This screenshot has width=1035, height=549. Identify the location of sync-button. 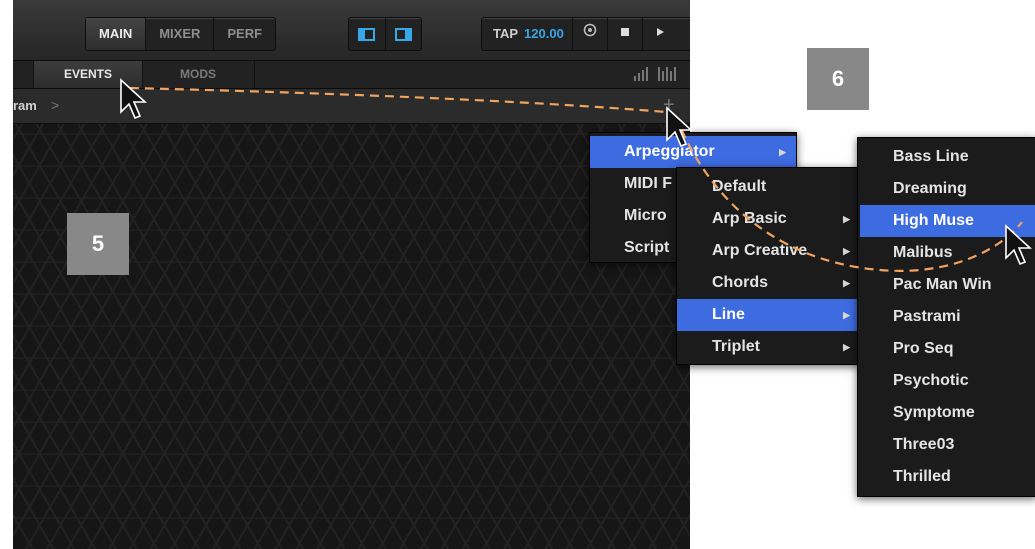
(590, 34).